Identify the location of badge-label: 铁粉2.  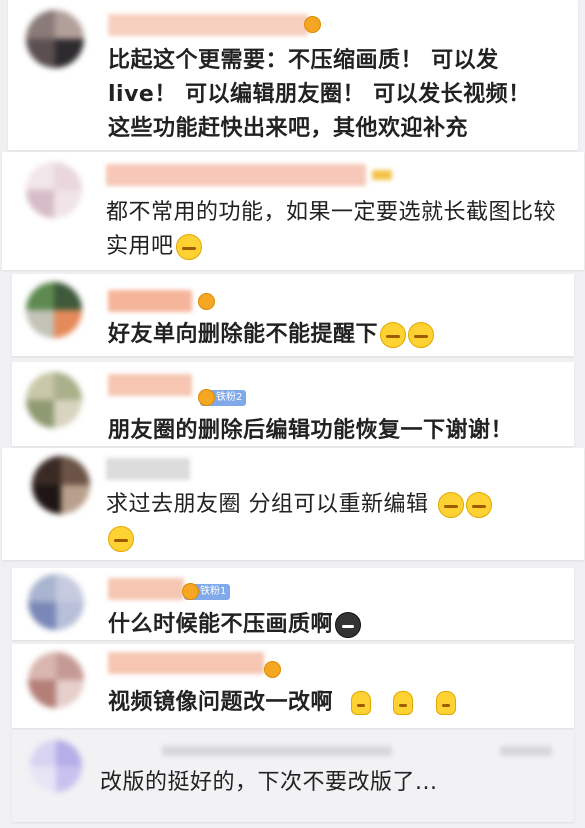
(229, 397).